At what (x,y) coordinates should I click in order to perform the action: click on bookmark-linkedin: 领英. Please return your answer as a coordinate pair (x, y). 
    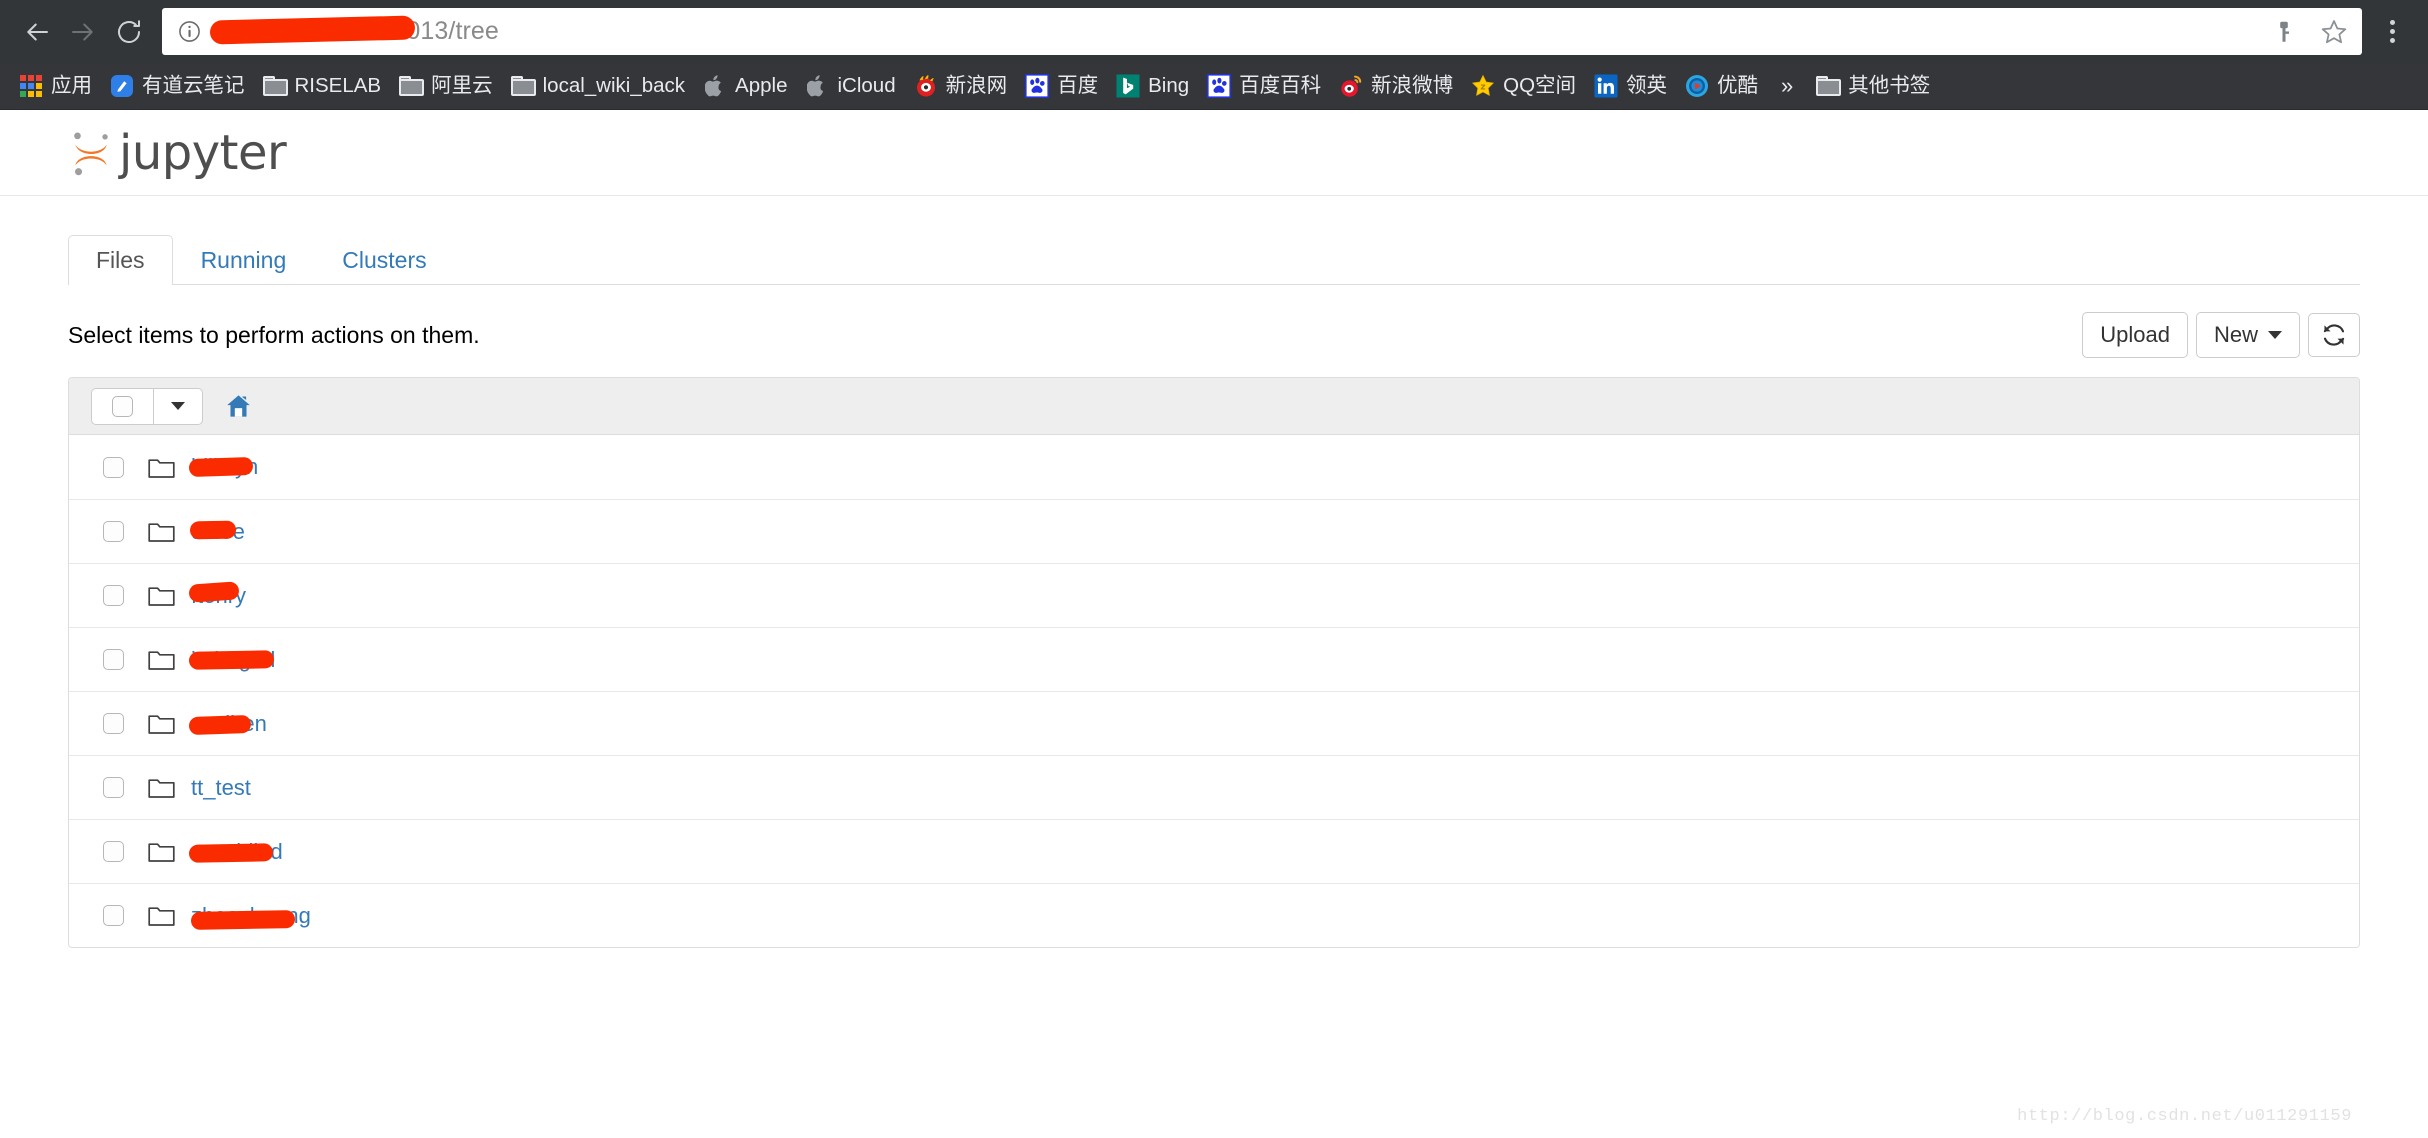
    Looking at the image, I should click on (1630, 86).